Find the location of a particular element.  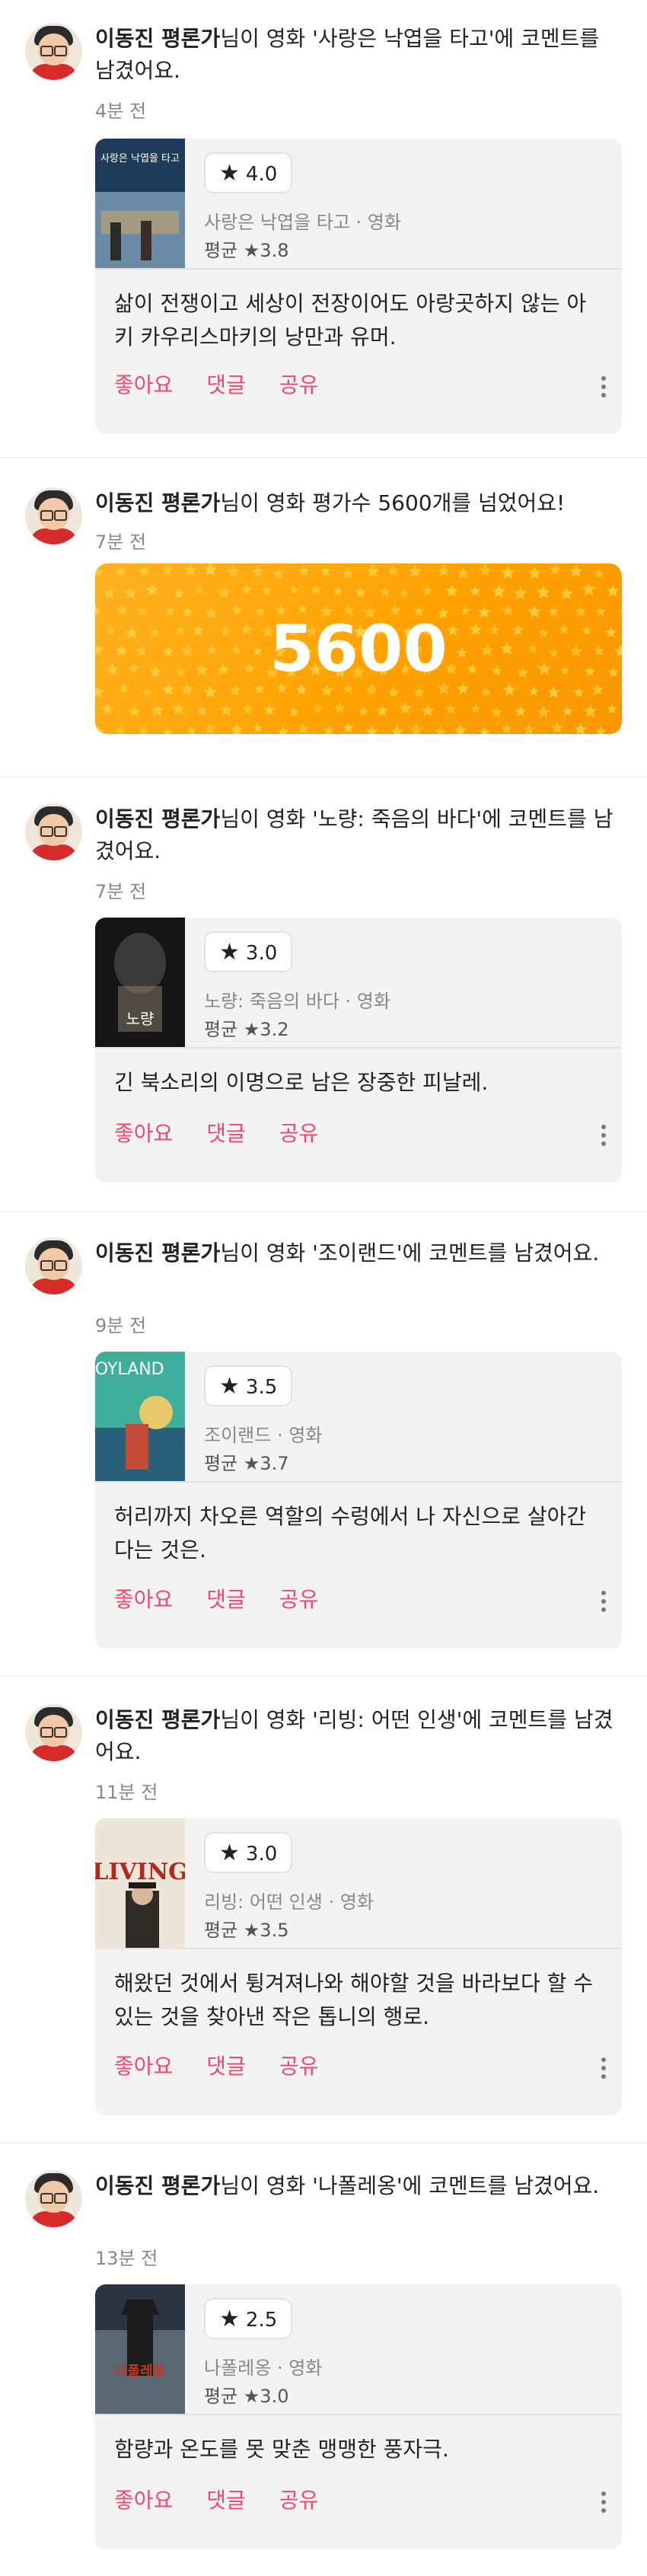

milestone-banner: 5600 is located at coordinates (358, 648).